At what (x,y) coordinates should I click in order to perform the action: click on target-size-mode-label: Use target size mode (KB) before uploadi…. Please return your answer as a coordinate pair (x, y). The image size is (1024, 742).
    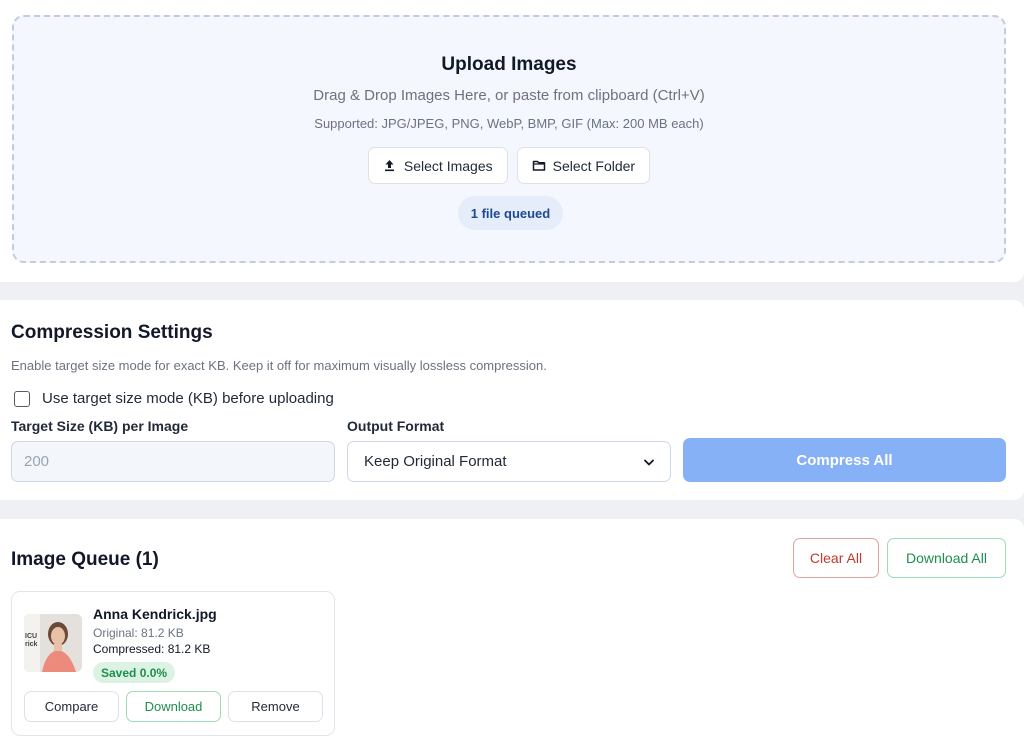
    Looking at the image, I should click on (188, 398).